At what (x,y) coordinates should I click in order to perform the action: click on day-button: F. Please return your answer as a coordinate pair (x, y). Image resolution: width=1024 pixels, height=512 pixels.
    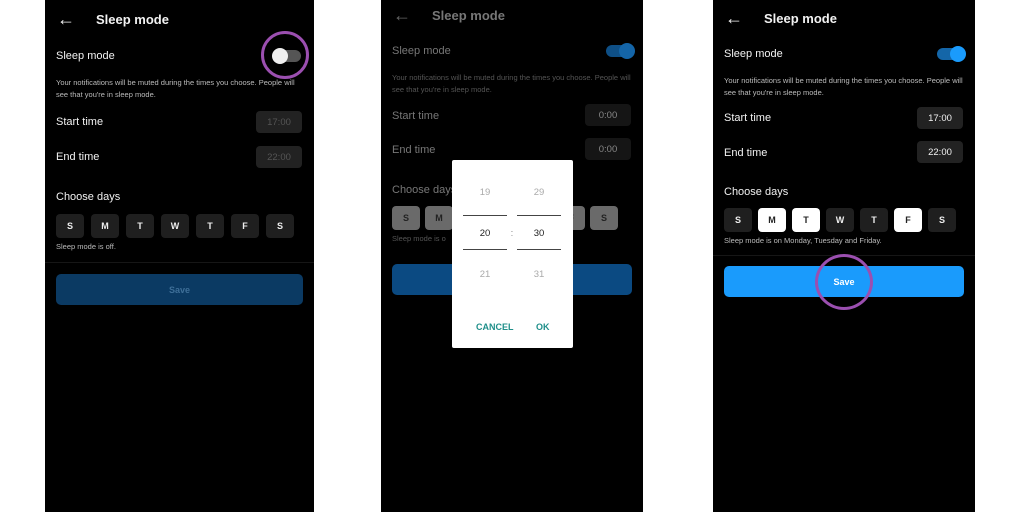
    Looking at the image, I should click on (245, 226).